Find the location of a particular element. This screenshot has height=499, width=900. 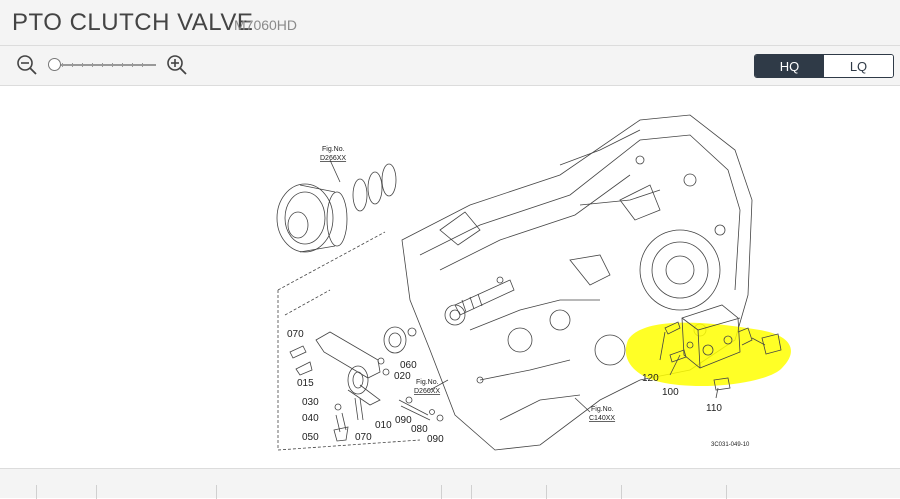

lq-button: LQ is located at coordinates (858, 66).